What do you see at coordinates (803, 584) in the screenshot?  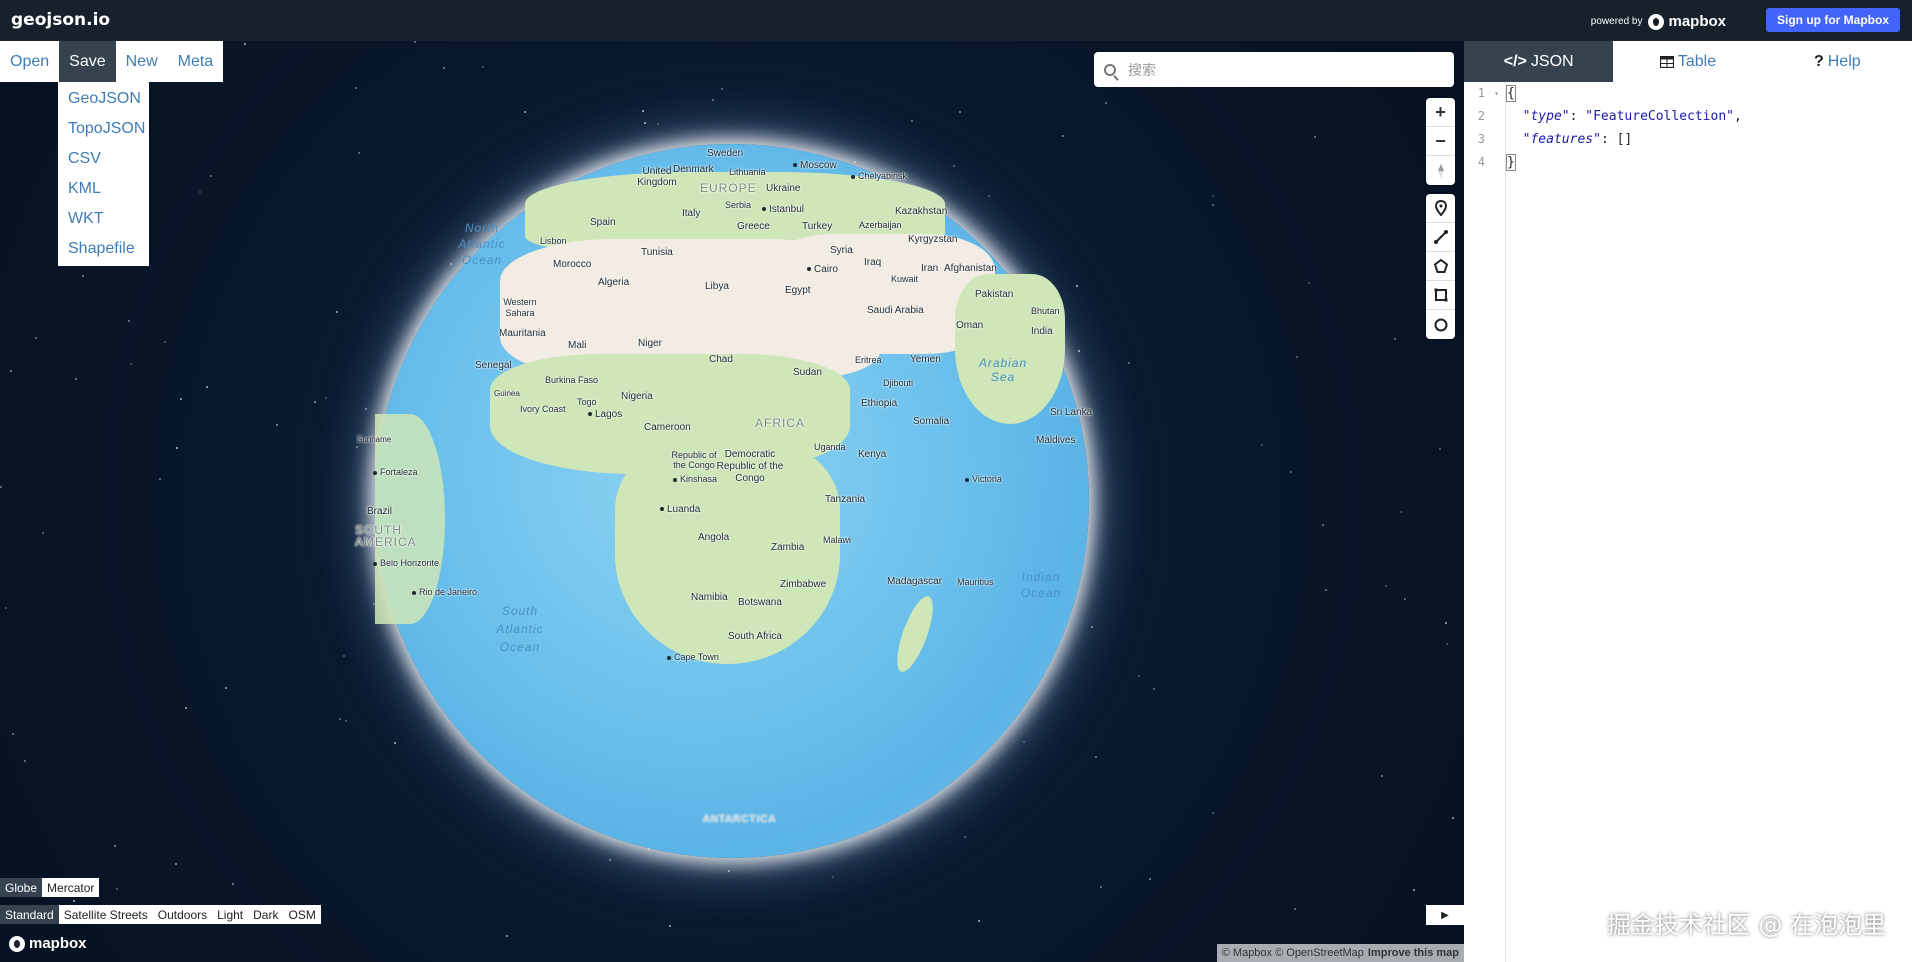 I see `map-label: Zimbabwe` at bounding box center [803, 584].